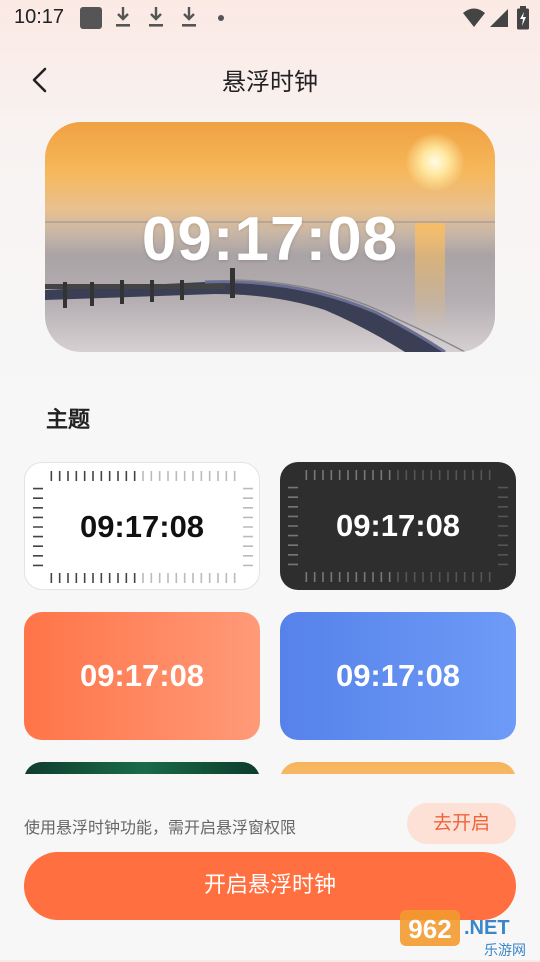 The image size is (540, 962). I want to click on theme-card-sunset, so click(398, 768).